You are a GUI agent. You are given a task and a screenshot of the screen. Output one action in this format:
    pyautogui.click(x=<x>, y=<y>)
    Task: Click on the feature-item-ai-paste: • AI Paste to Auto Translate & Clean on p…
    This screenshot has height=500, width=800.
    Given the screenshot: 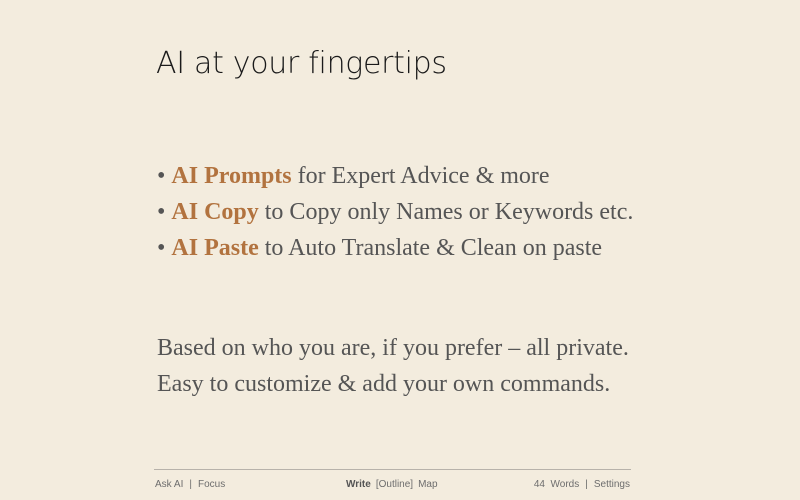 What is the action you would take?
    pyautogui.click(x=395, y=248)
    